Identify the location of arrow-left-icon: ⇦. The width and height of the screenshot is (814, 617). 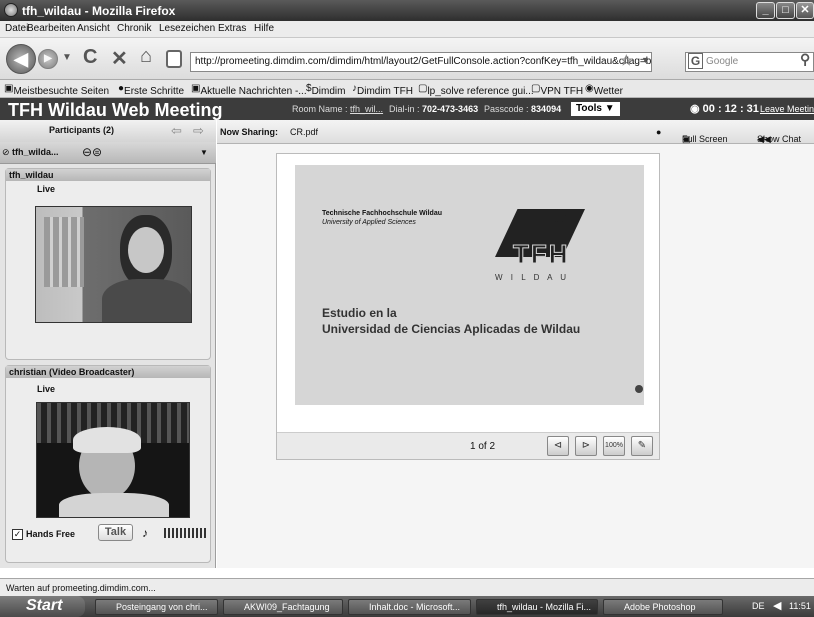
(176, 131).